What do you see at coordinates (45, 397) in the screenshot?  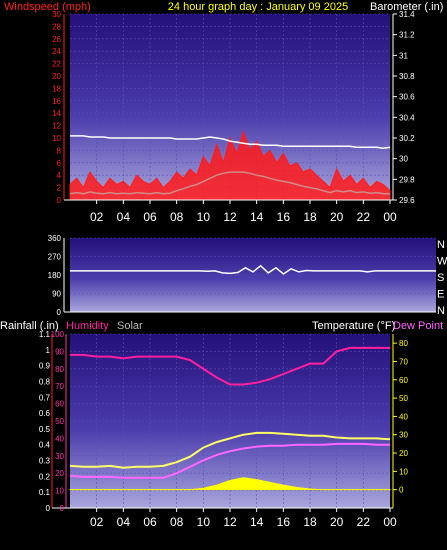 I see `rainfall-tick-label: 0.7` at bounding box center [45, 397].